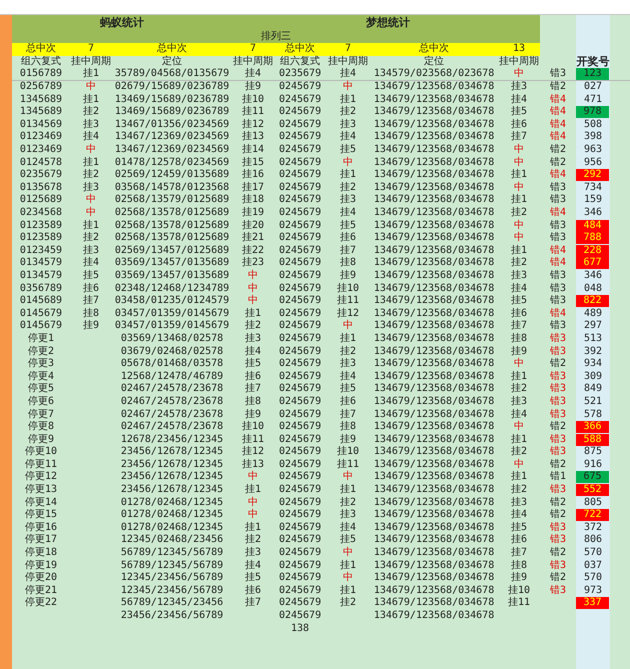 The image size is (630, 669). What do you see at coordinates (253, 162) in the screenshot?
I see `table-cell-text: 挂15` at bounding box center [253, 162].